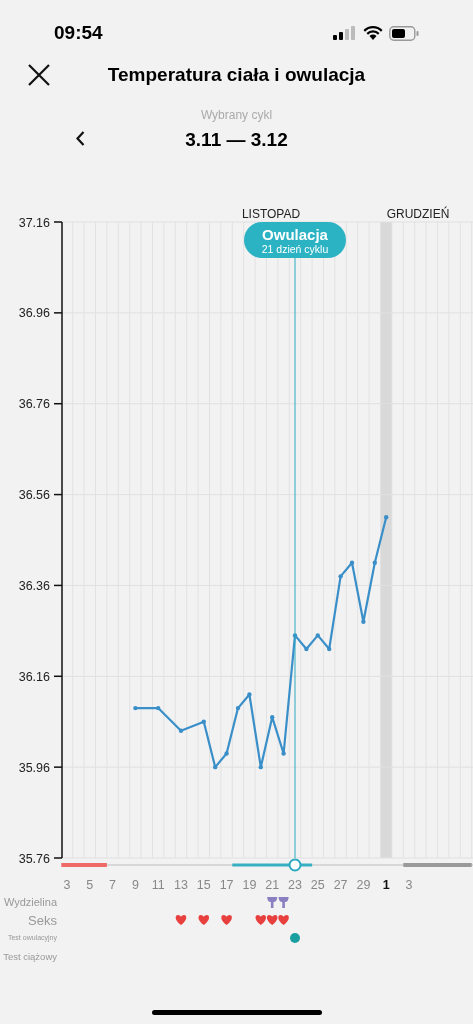 This screenshot has width=473, height=1024. I want to click on wifi-icon, so click(373, 33).